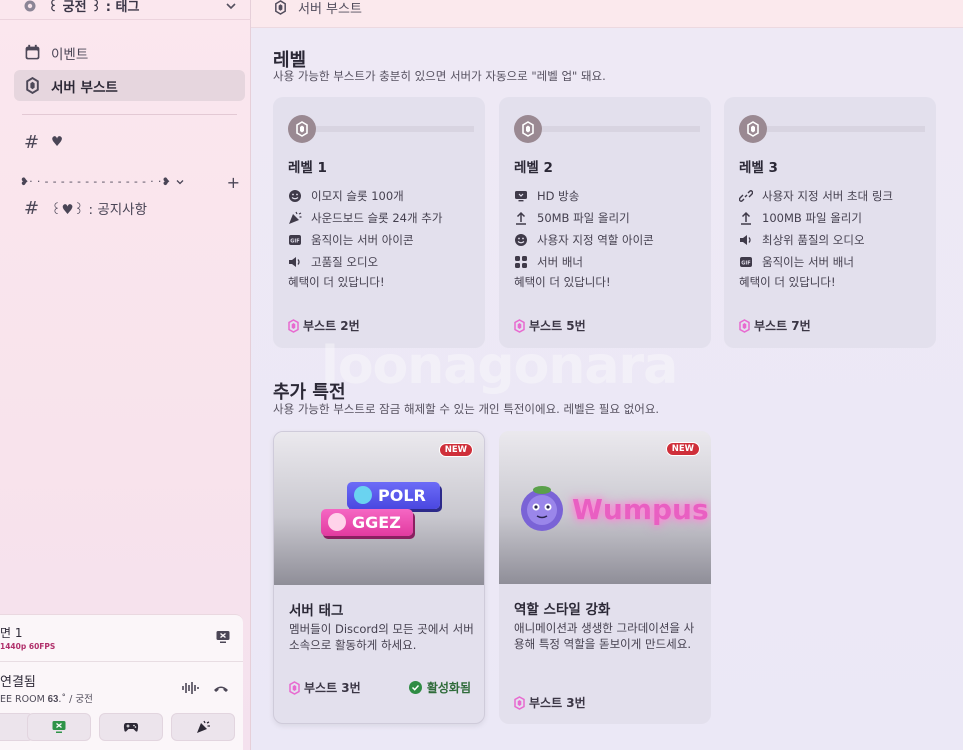 The height and width of the screenshot is (750, 963). I want to click on channel-category: ❥· · - - - - - - - - - - - - - · ·❥ +, so click(130, 182).